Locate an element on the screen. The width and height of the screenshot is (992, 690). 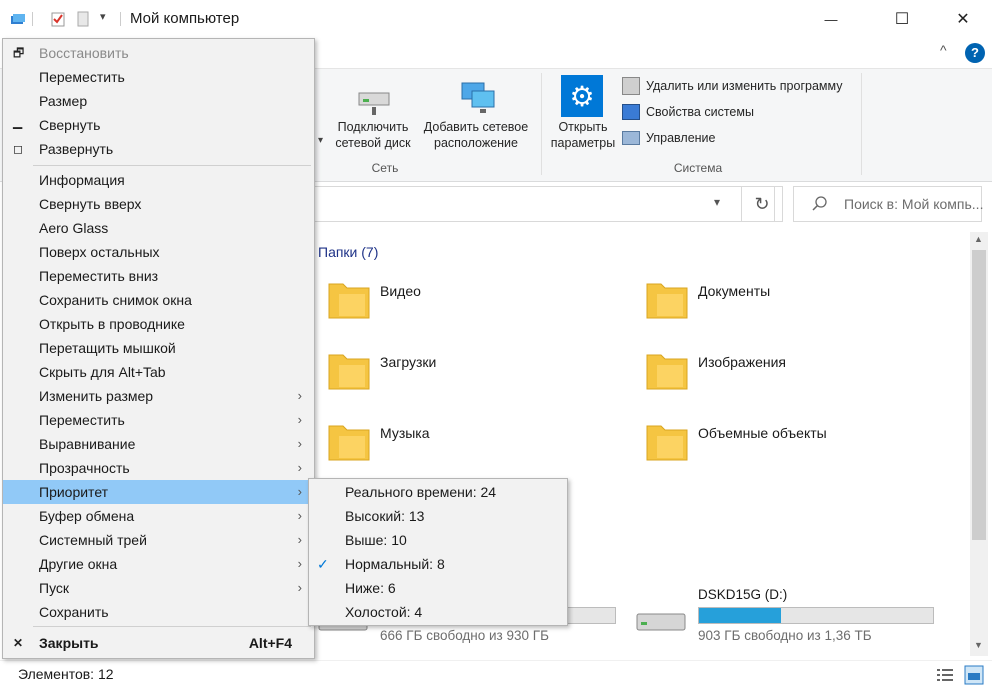
menu-item: Скрыть для Alt+Tab is located at coordinates (158, 372).